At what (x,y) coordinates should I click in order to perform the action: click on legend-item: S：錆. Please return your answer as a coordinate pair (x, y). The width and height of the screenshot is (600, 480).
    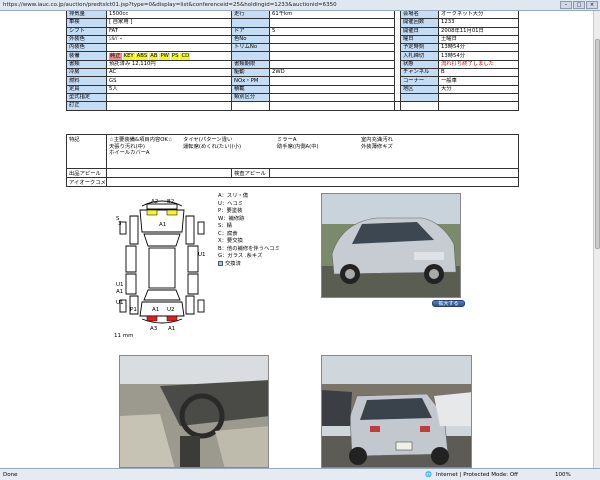
    Looking at the image, I should click on (225, 226).